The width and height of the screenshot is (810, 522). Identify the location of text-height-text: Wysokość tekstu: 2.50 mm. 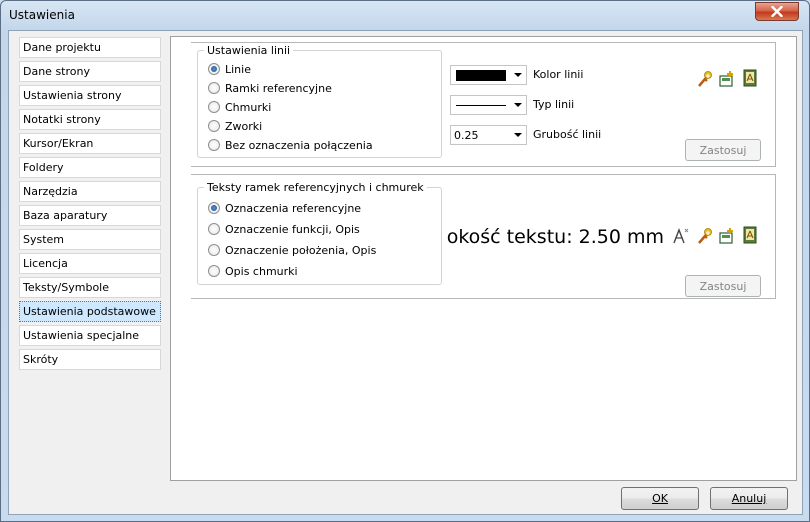
(555, 237).